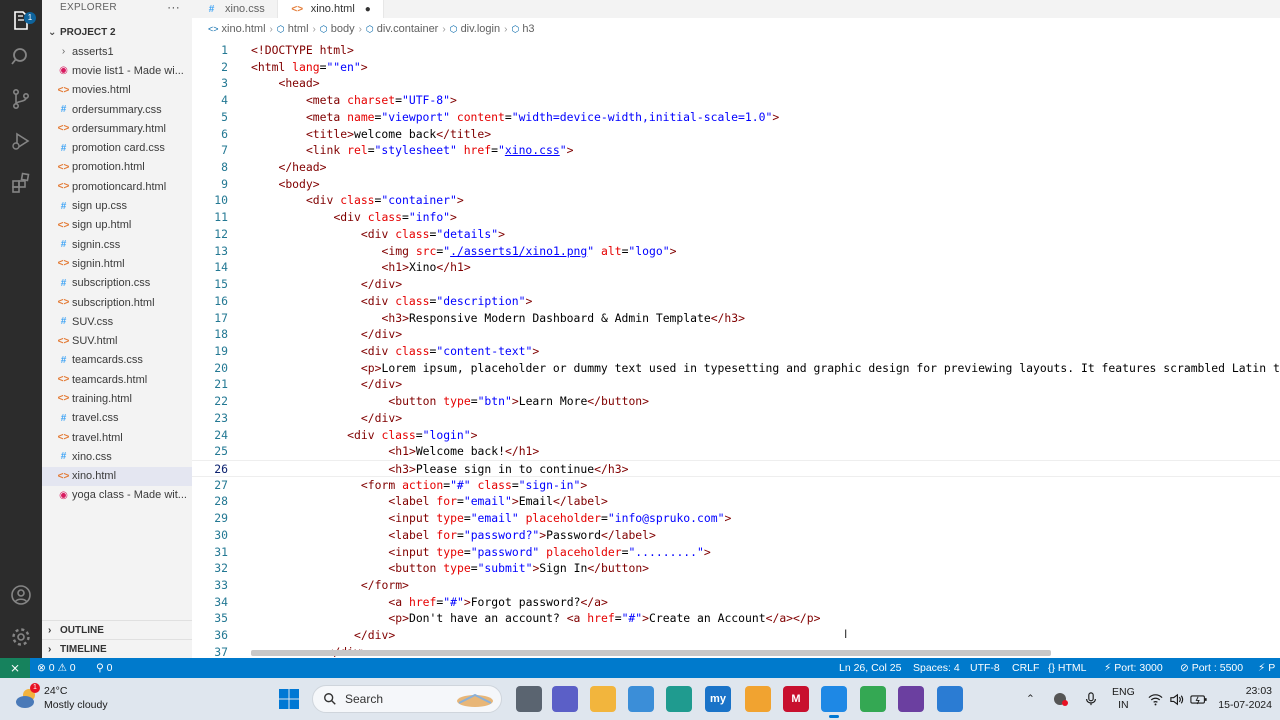 This screenshot has width=1280, height=720. What do you see at coordinates (522, 29) in the screenshot?
I see `breadcrumb-item: ⬡ h3` at bounding box center [522, 29].